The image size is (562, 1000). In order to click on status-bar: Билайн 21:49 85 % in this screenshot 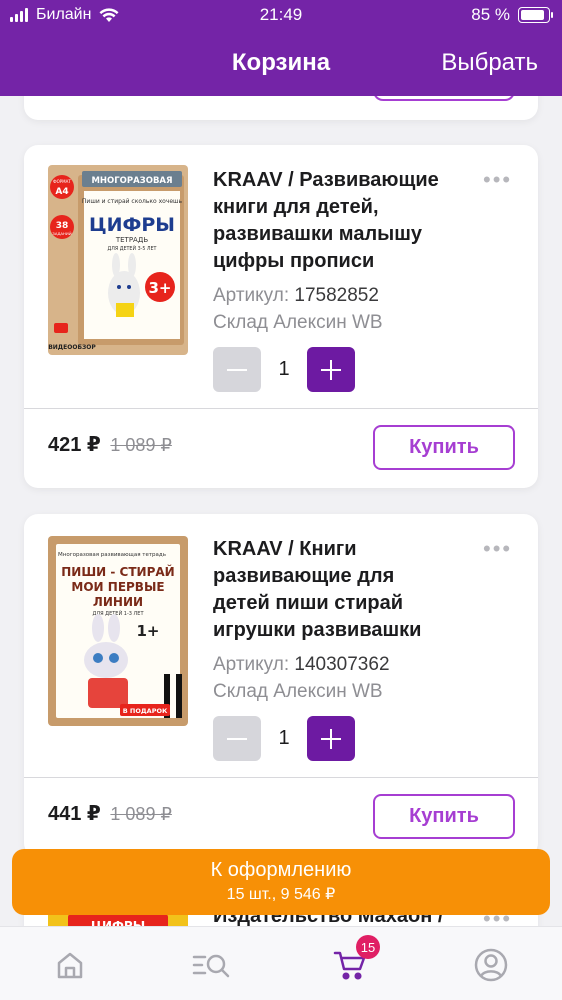, I will do `click(281, 16)`.